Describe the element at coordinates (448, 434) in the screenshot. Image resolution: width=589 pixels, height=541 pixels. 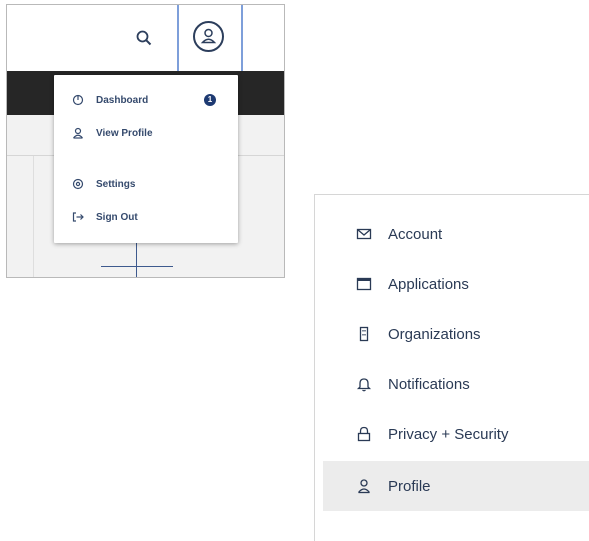
I see `sidebar-item-label: Privacy + Security` at that location.